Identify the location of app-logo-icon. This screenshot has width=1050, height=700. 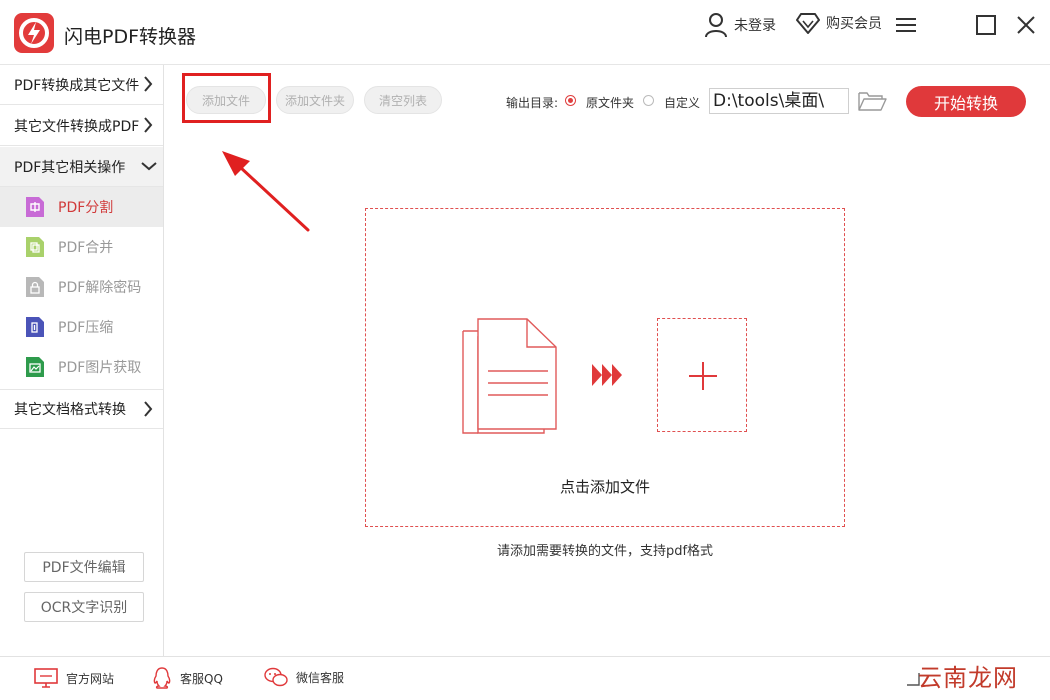
(34, 33).